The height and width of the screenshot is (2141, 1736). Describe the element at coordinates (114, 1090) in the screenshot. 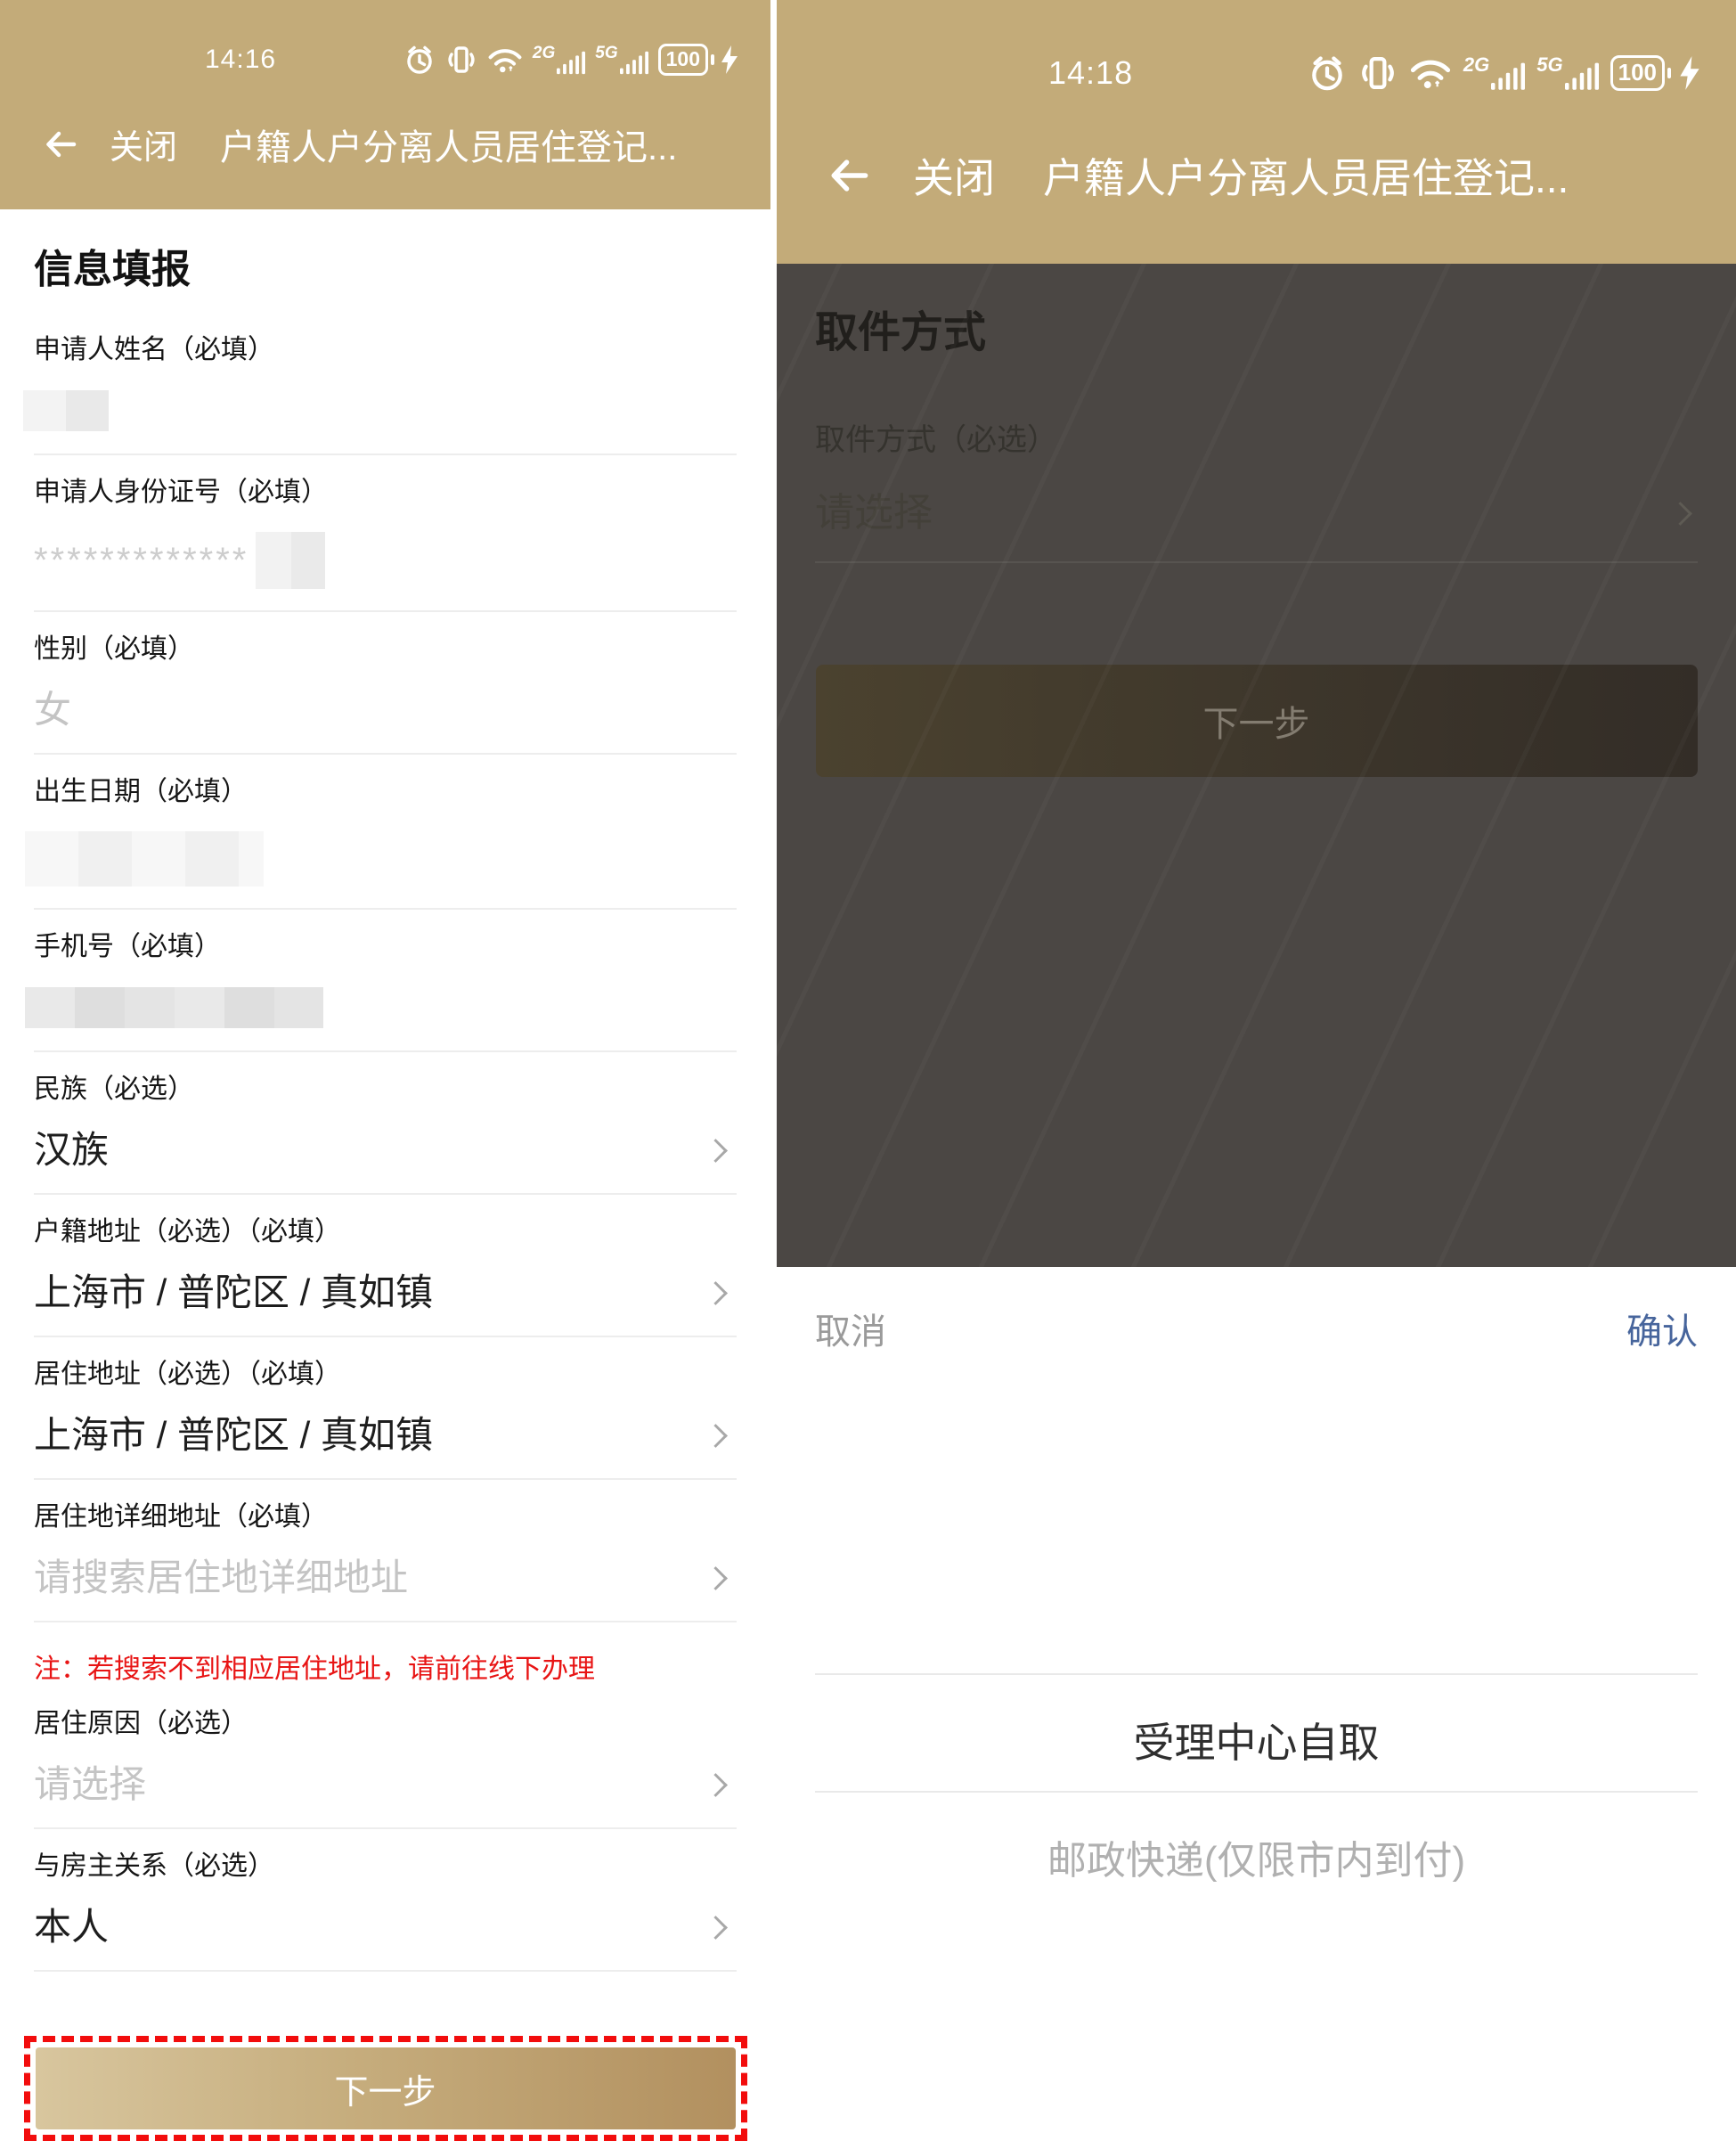

I see `field-label: 民族（必选）` at that location.